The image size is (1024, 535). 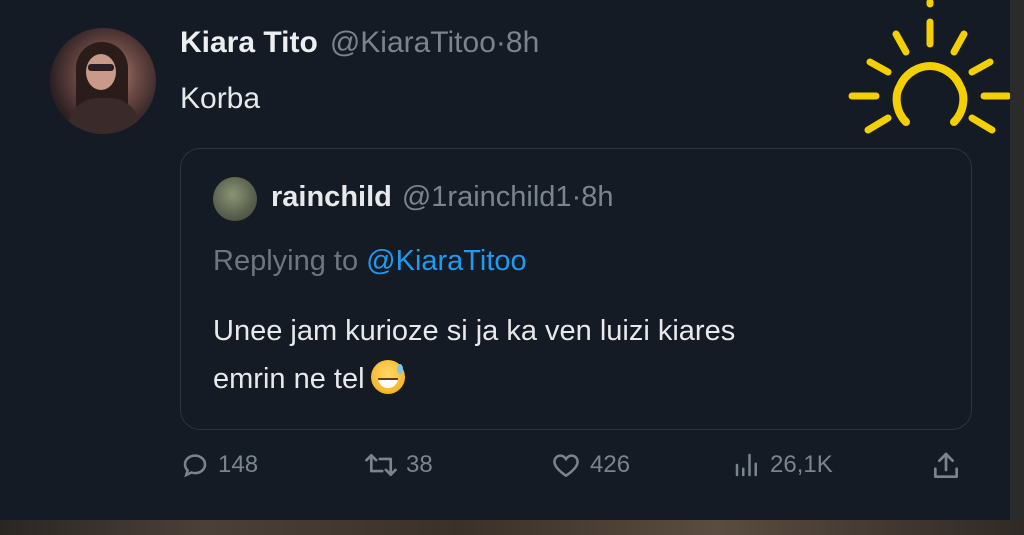 I want to click on replying-to: Replying to @KiaraTitoo, so click(x=370, y=261).